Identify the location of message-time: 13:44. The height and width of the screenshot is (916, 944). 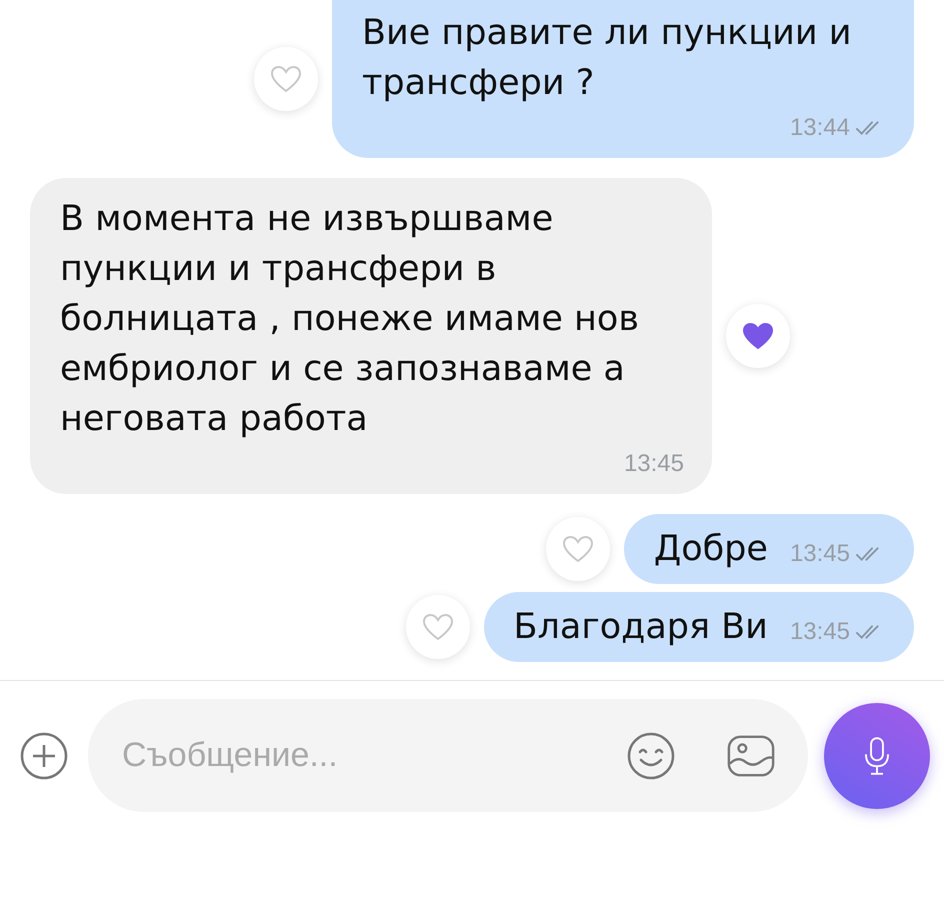
(820, 128).